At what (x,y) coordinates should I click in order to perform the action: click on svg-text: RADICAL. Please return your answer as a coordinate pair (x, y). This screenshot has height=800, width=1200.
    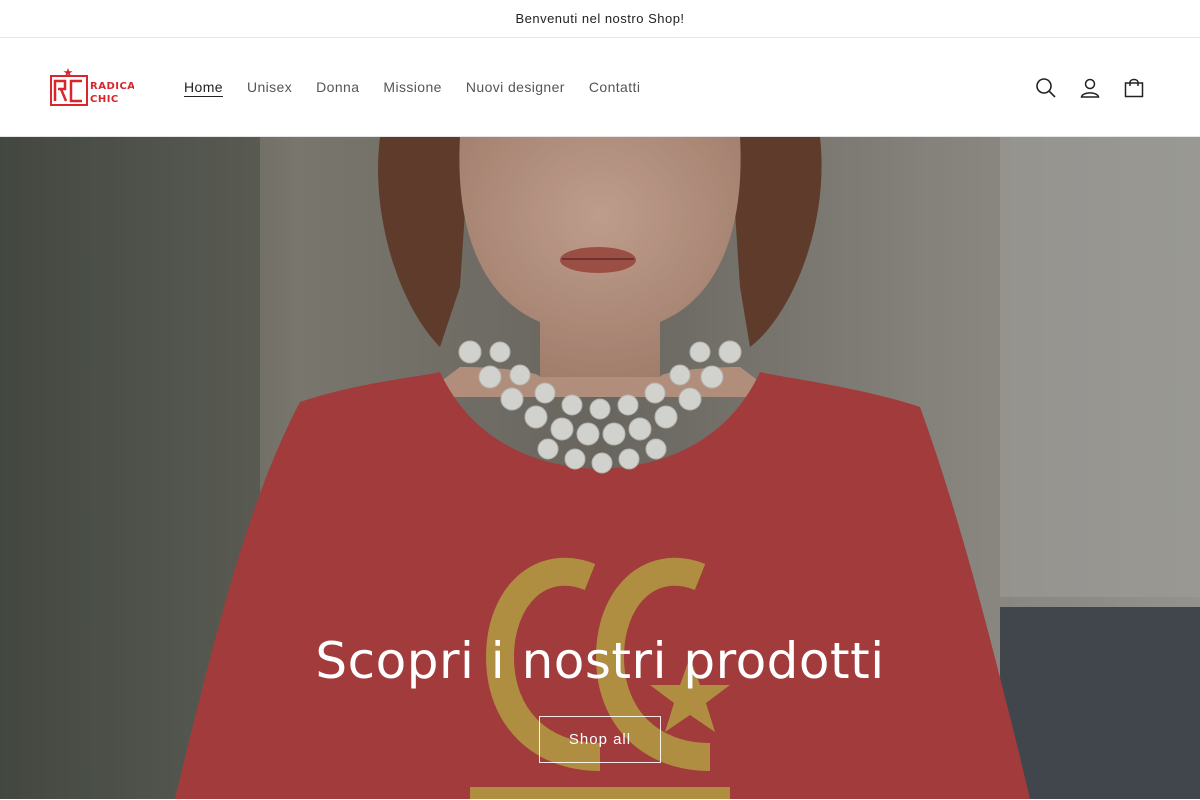
    Looking at the image, I should click on (112, 86).